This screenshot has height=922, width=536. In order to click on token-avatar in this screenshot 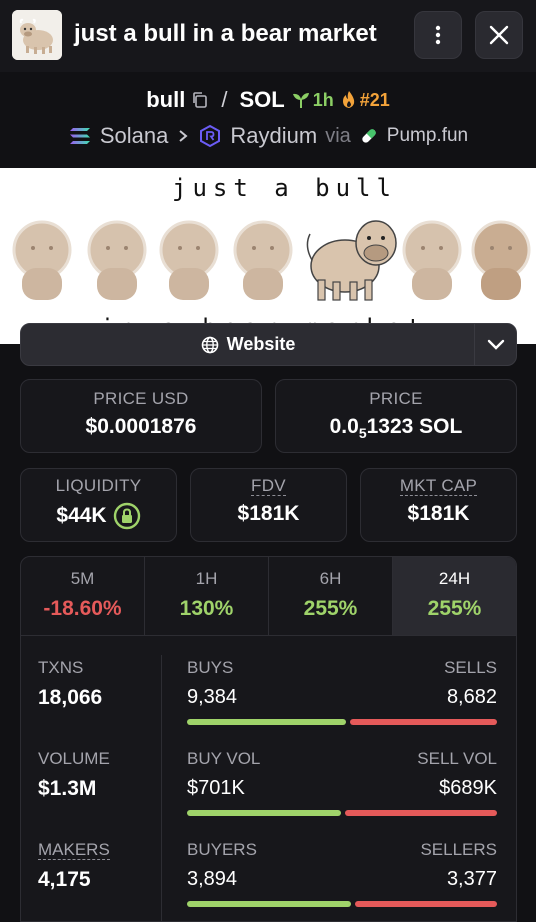, I will do `click(37, 35)`.